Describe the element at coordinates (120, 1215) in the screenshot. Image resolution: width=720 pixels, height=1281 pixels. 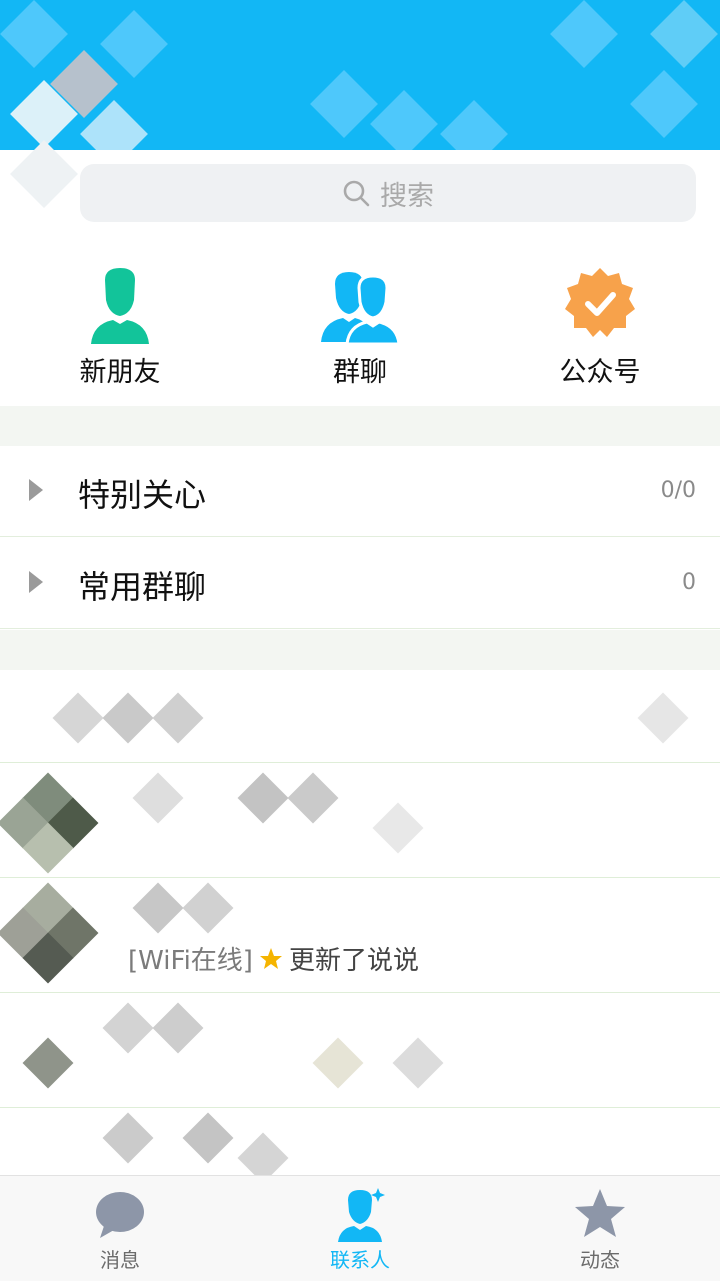
I see `message-icon` at that location.